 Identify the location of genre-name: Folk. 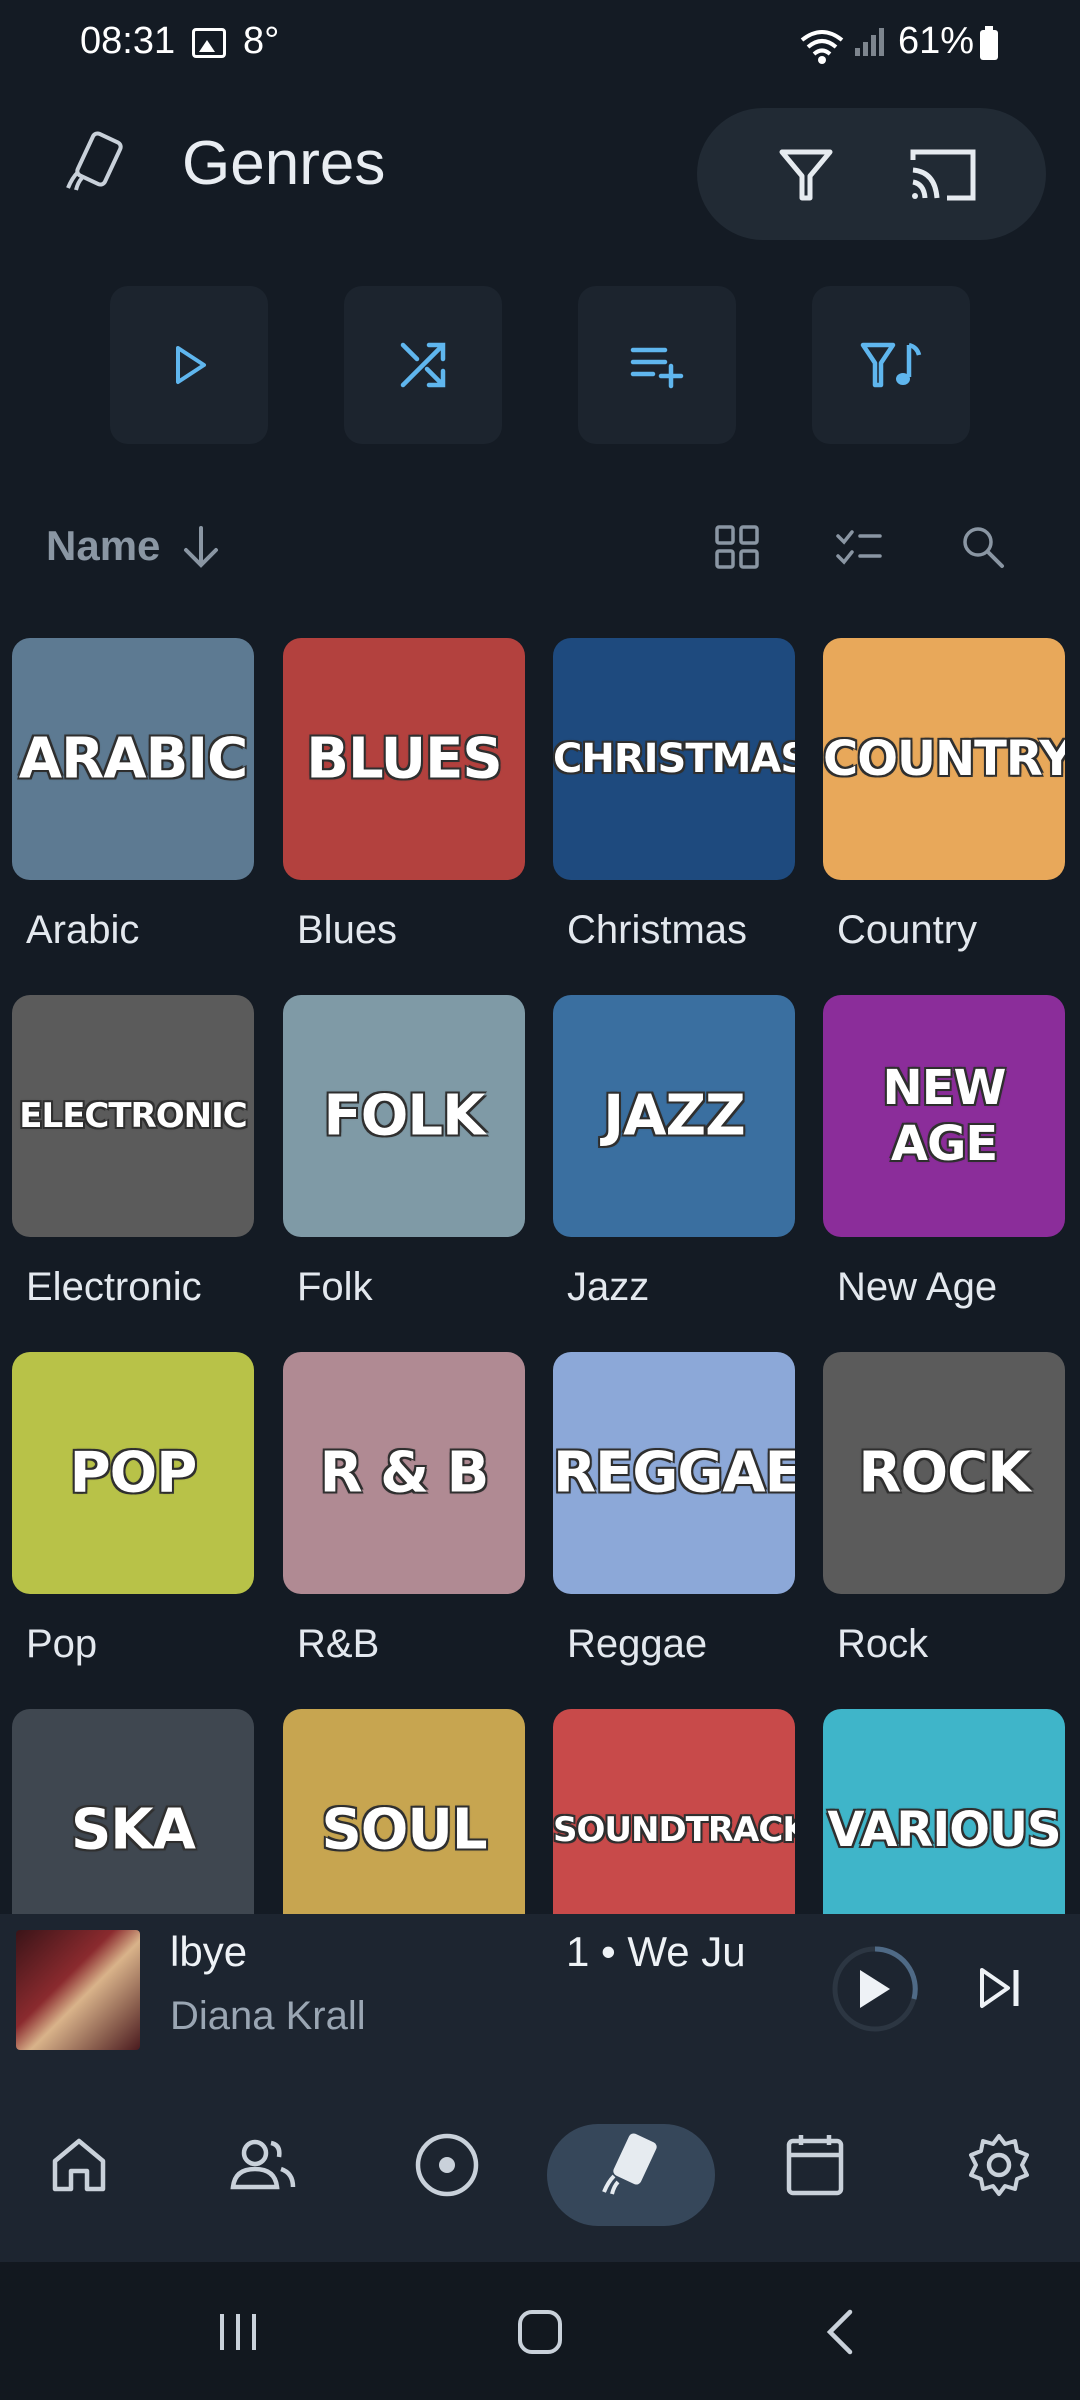
(335, 1287).